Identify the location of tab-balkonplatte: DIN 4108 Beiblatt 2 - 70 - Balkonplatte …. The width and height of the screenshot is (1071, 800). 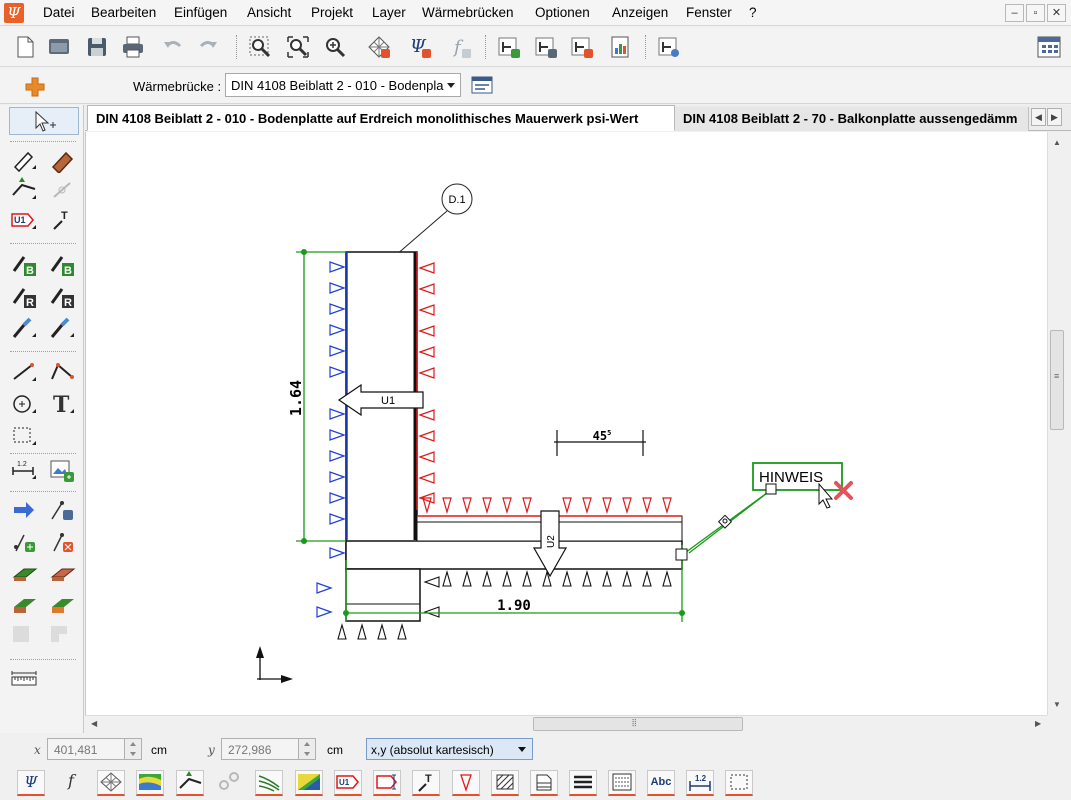
(852, 119).